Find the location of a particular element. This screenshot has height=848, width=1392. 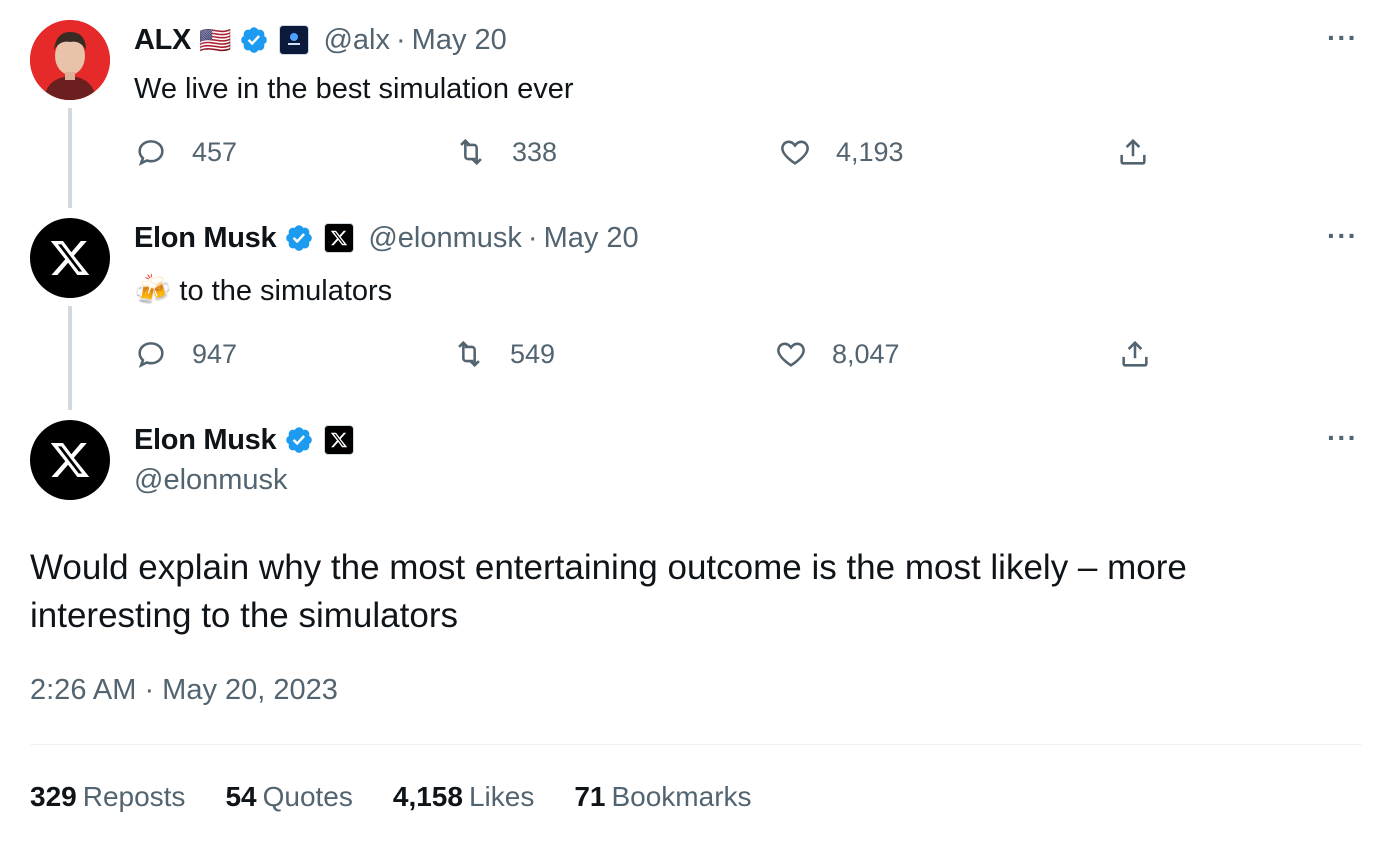

like-count: 4,193 is located at coordinates (870, 151).